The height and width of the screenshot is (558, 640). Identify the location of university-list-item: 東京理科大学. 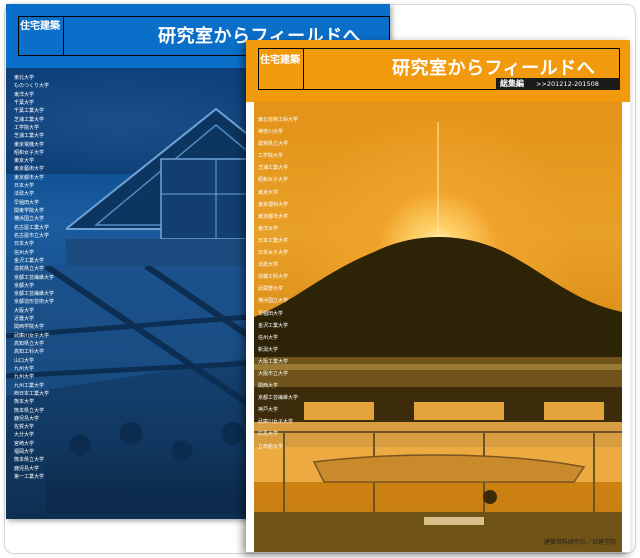
(273, 204).